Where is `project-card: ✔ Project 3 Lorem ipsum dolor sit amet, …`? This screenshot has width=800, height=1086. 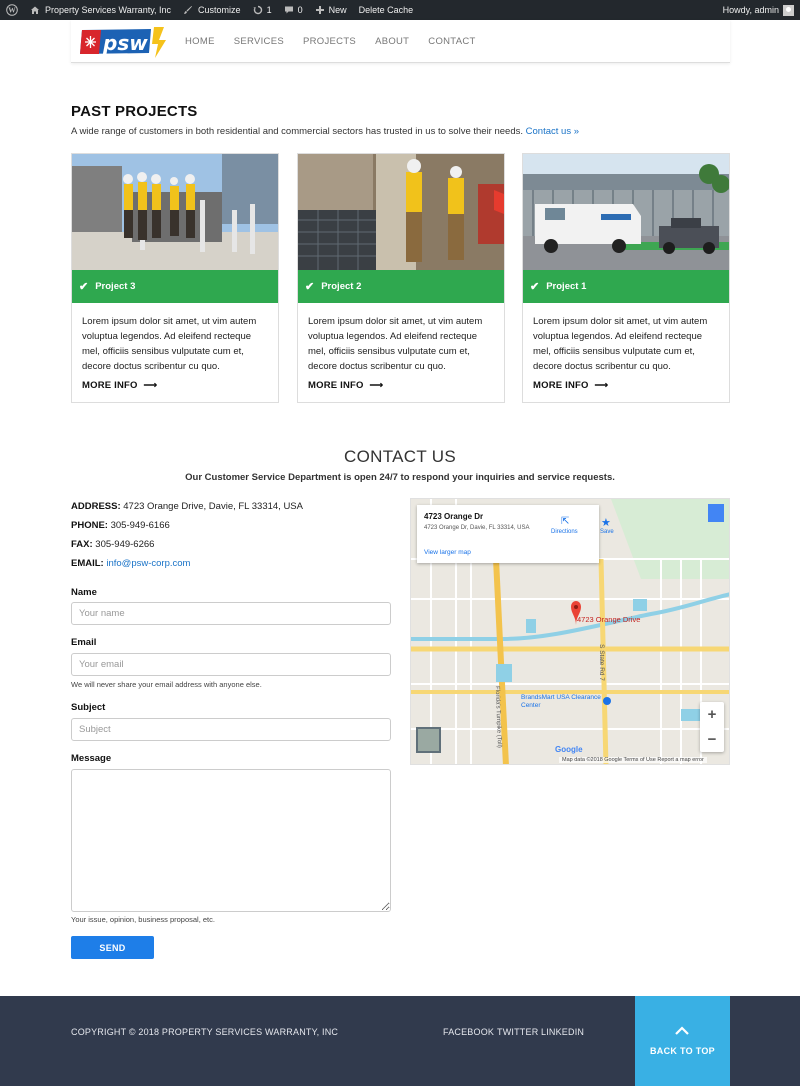 project-card: ✔ Project 3 Lorem ipsum dolor sit amet, … is located at coordinates (175, 278).